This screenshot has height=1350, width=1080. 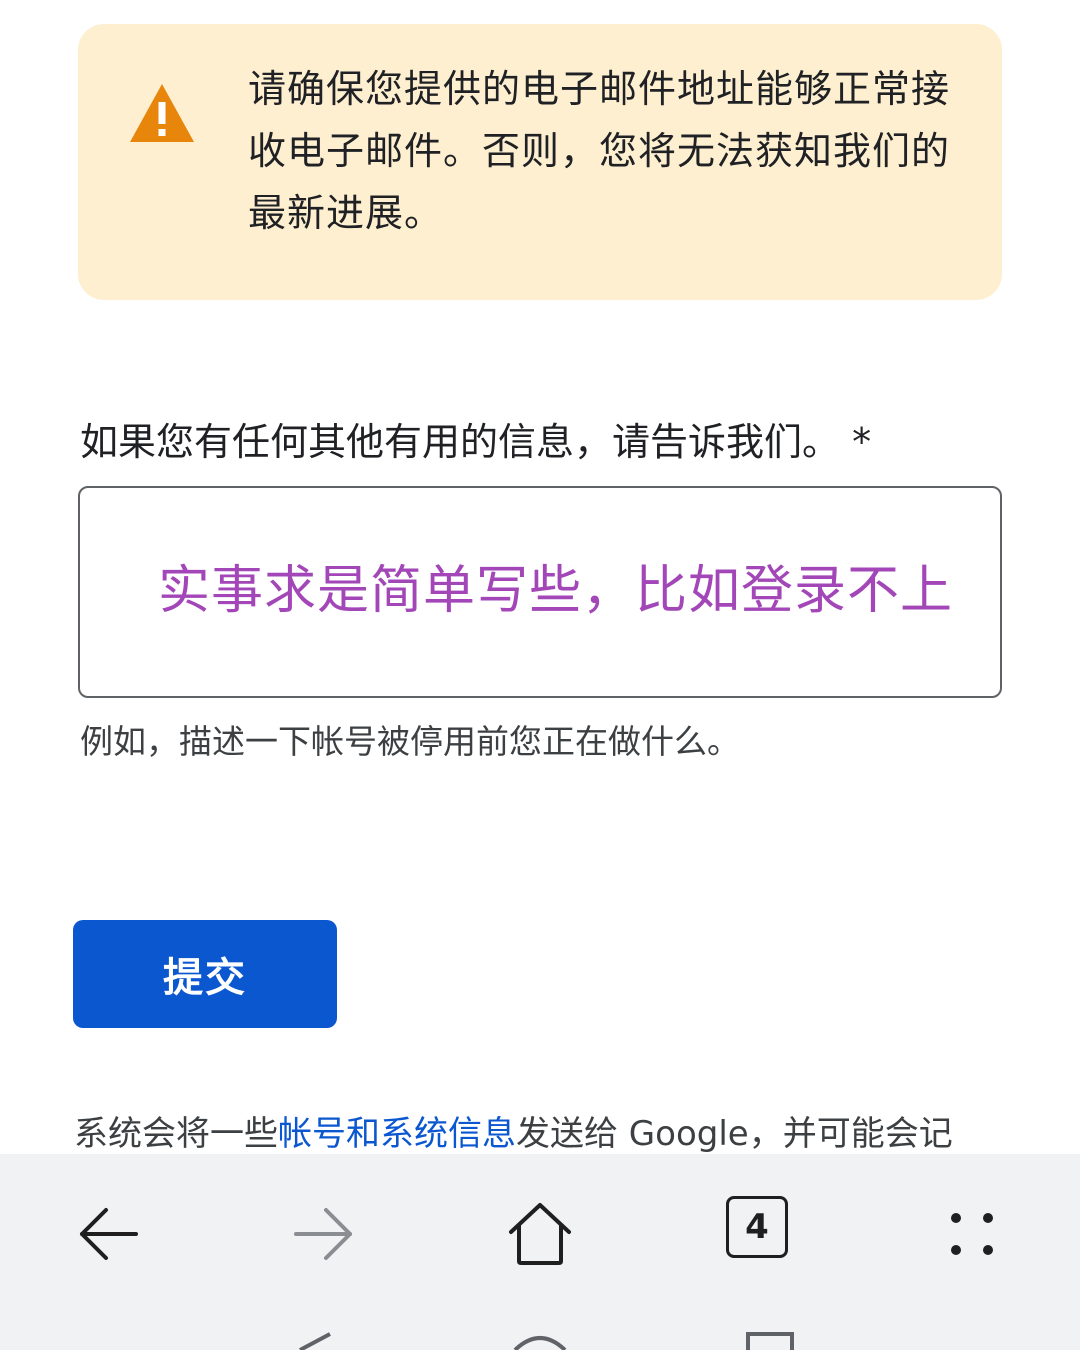 I want to click on footer-text-before: 系统会将一些, so click(x=176, y=1134).